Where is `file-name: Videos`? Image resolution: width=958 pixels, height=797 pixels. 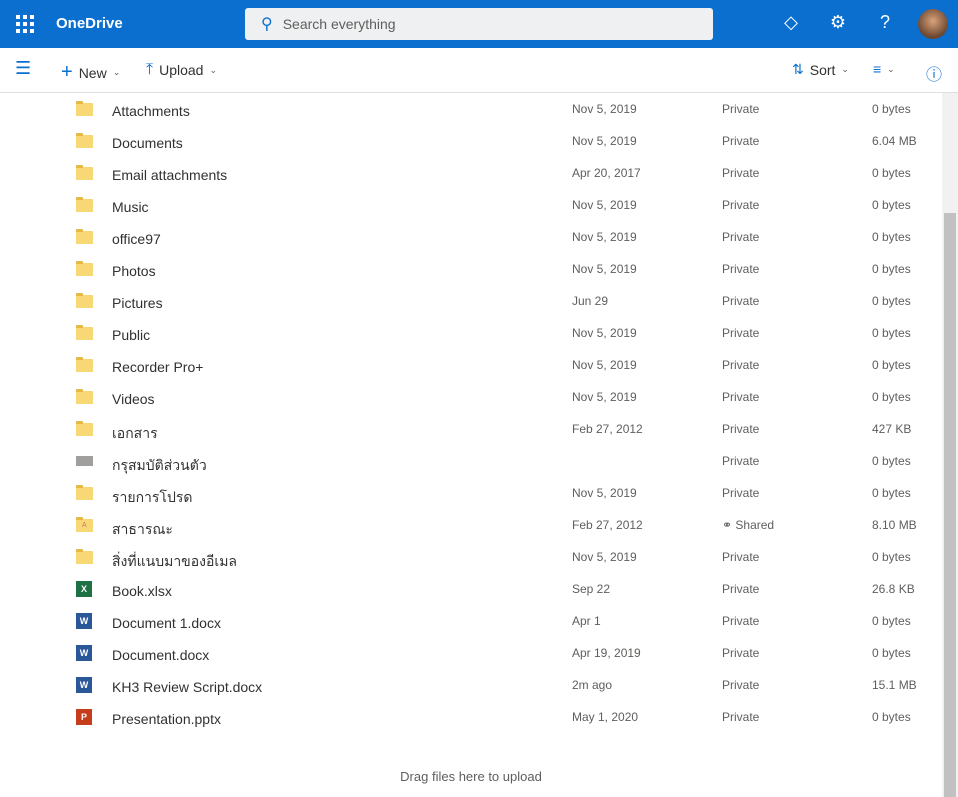 file-name: Videos is located at coordinates (133, 399).